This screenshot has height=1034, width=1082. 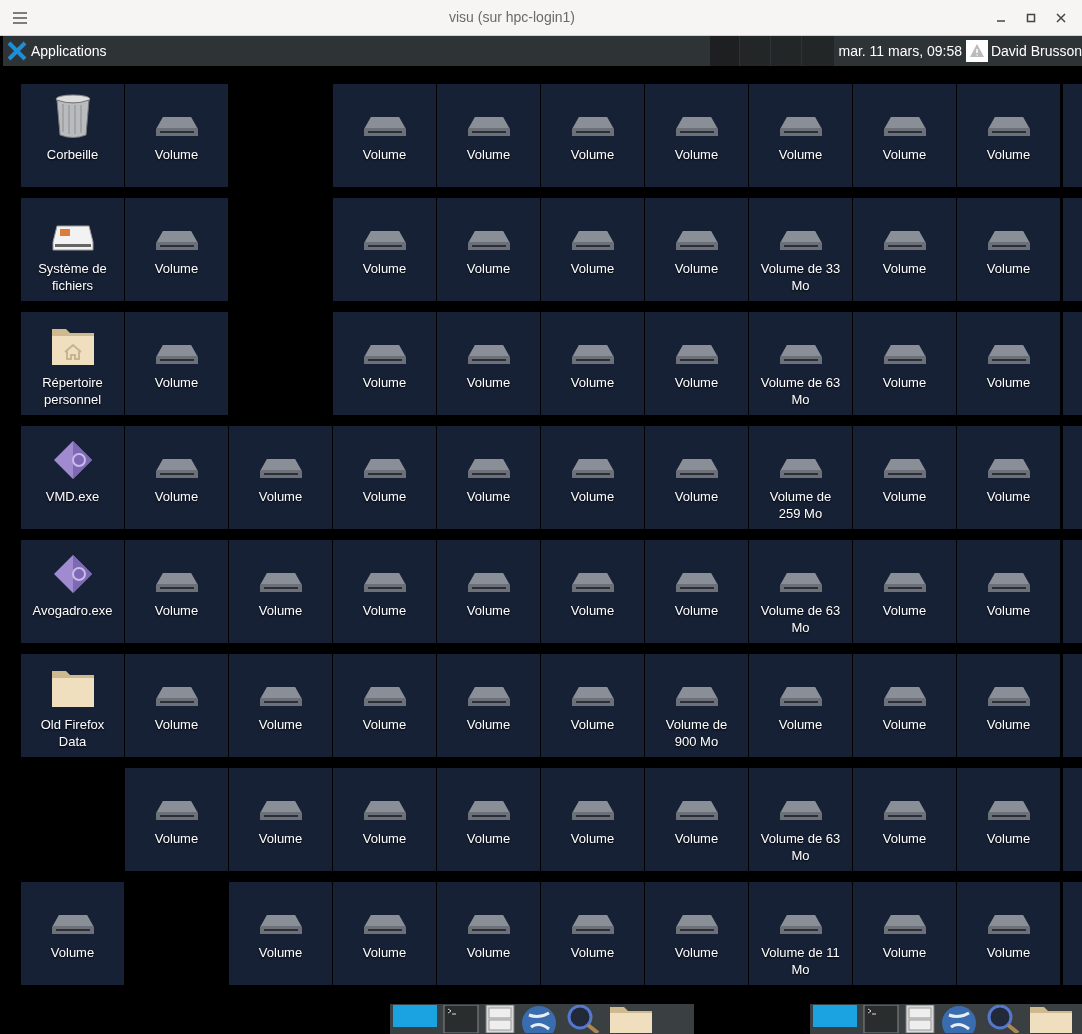 What do you see at coordinates (72, 477) in the screenshot?
I see `desktop-icon: VMD.exe` at bounding box center [72, 477].